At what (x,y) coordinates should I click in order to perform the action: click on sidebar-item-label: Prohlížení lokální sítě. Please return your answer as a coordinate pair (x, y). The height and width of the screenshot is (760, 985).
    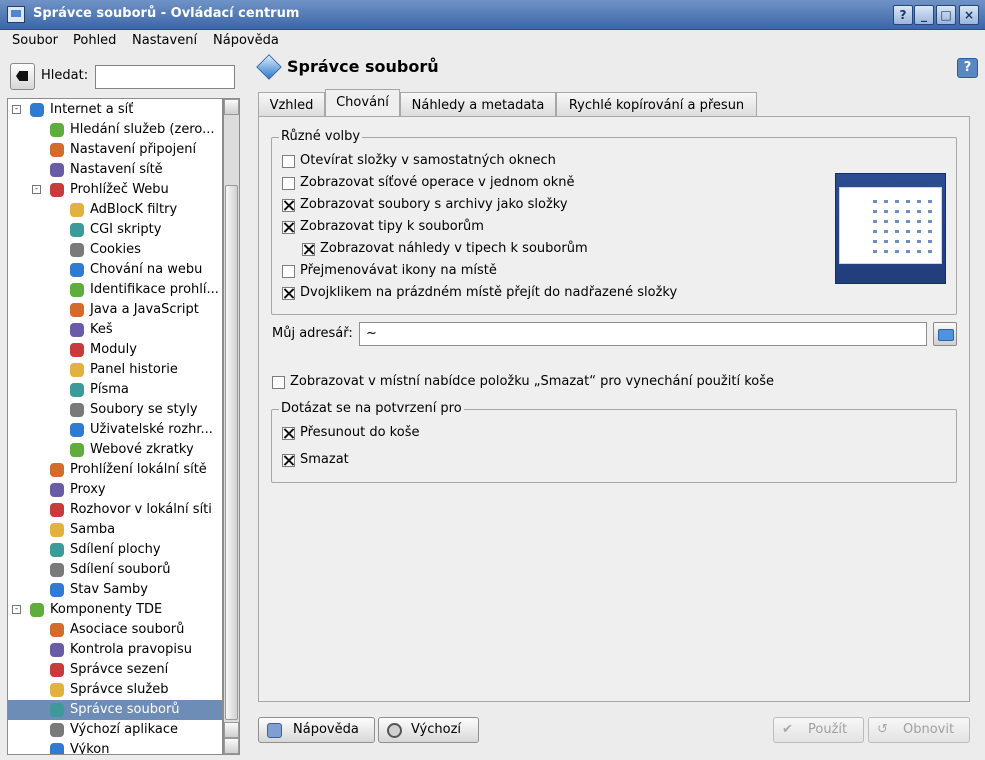
    Looking at the image, I should click on (138, 469).